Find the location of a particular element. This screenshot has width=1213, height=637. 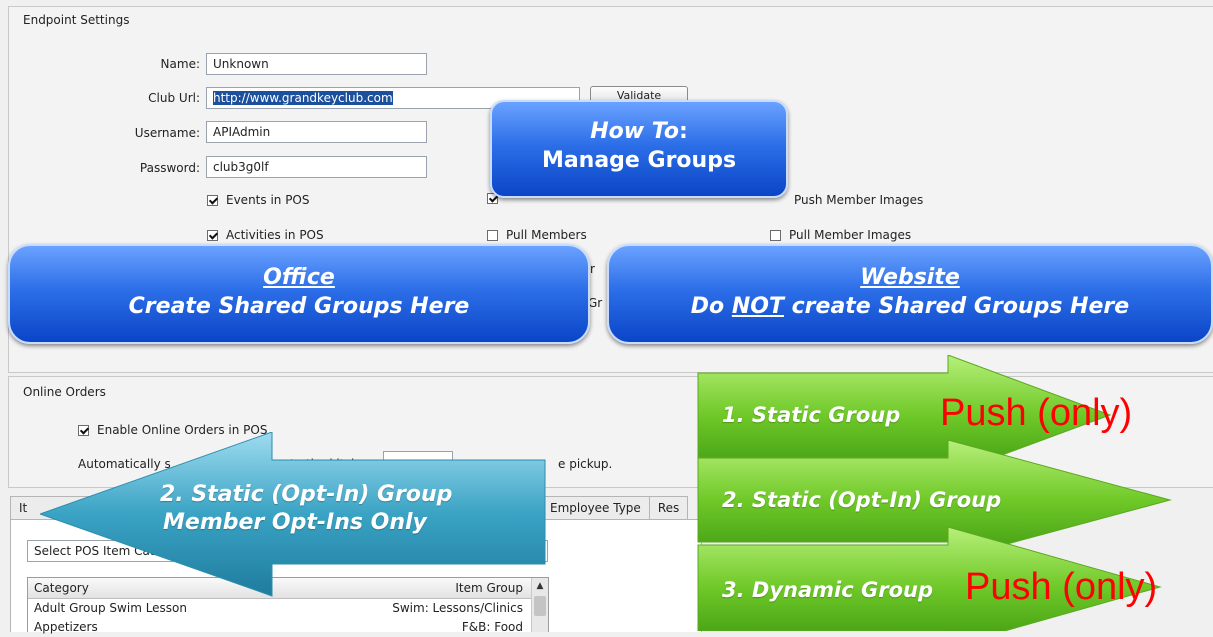

name-field: Unknown is located at coordinates (316, 64).